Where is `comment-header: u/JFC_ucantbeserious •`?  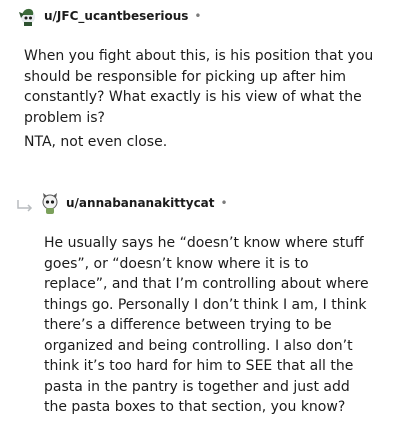 comment-header: u/JFC_ucantbeserious • is located at coordinates (109, 16).